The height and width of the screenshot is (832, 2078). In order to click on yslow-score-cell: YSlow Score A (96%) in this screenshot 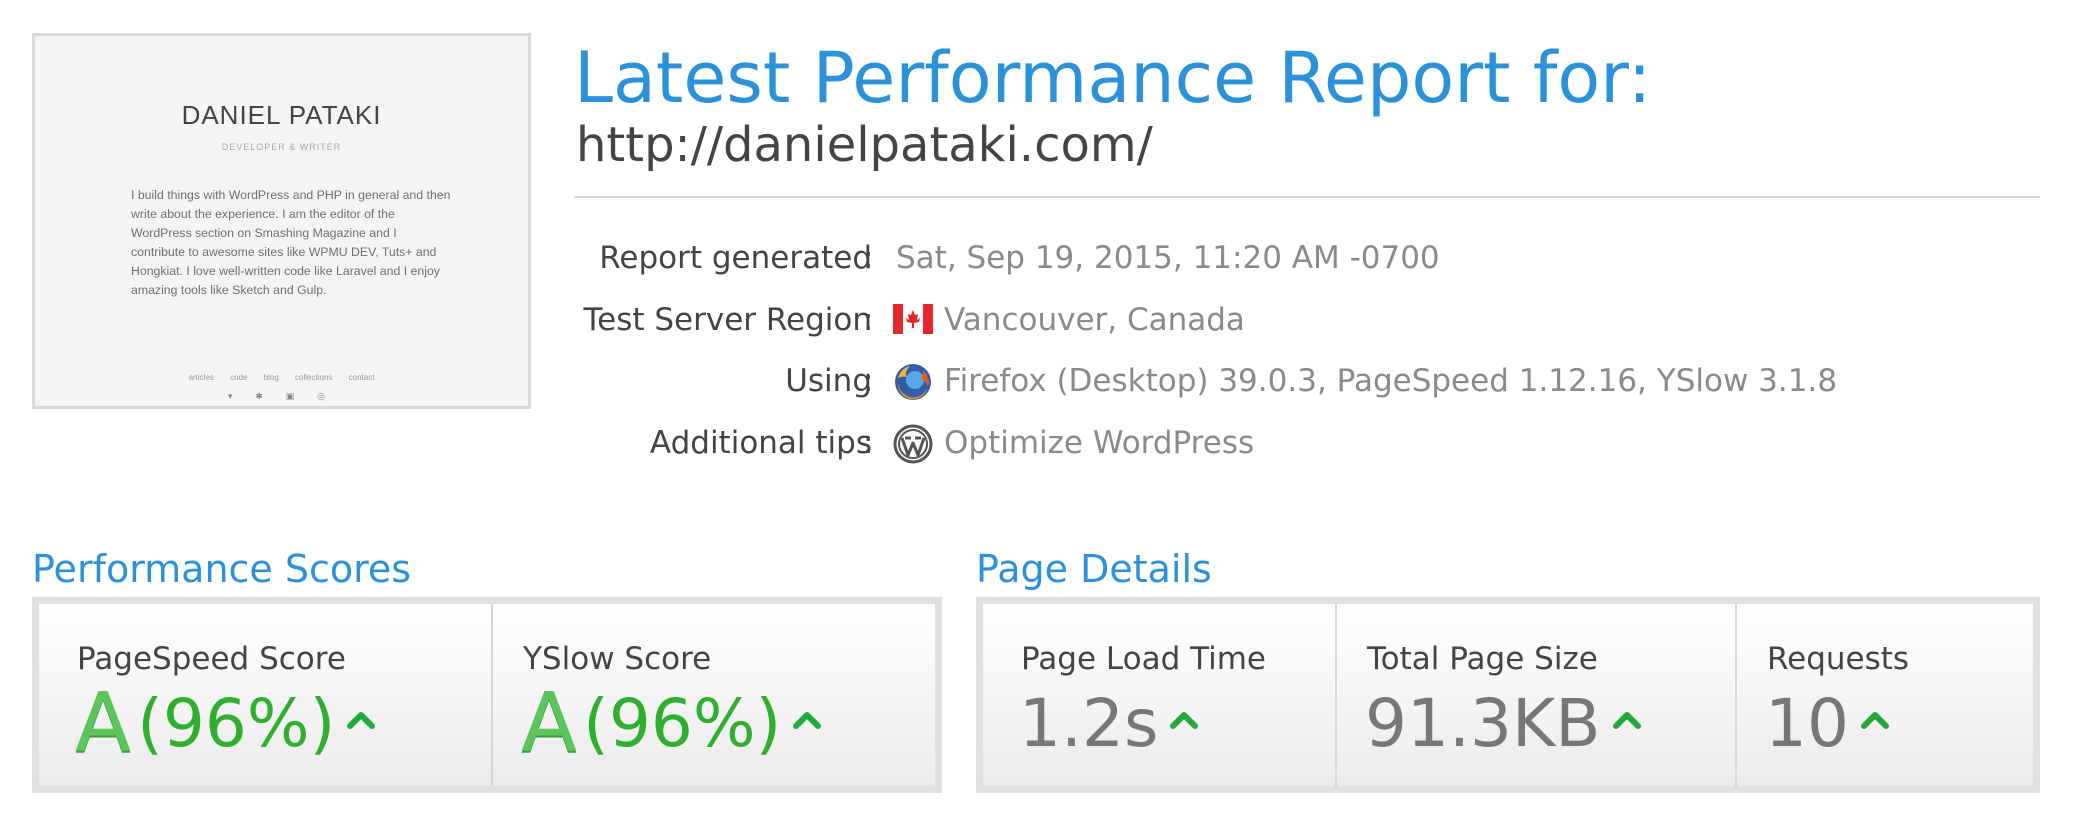, I will do `click(713, 695)`.